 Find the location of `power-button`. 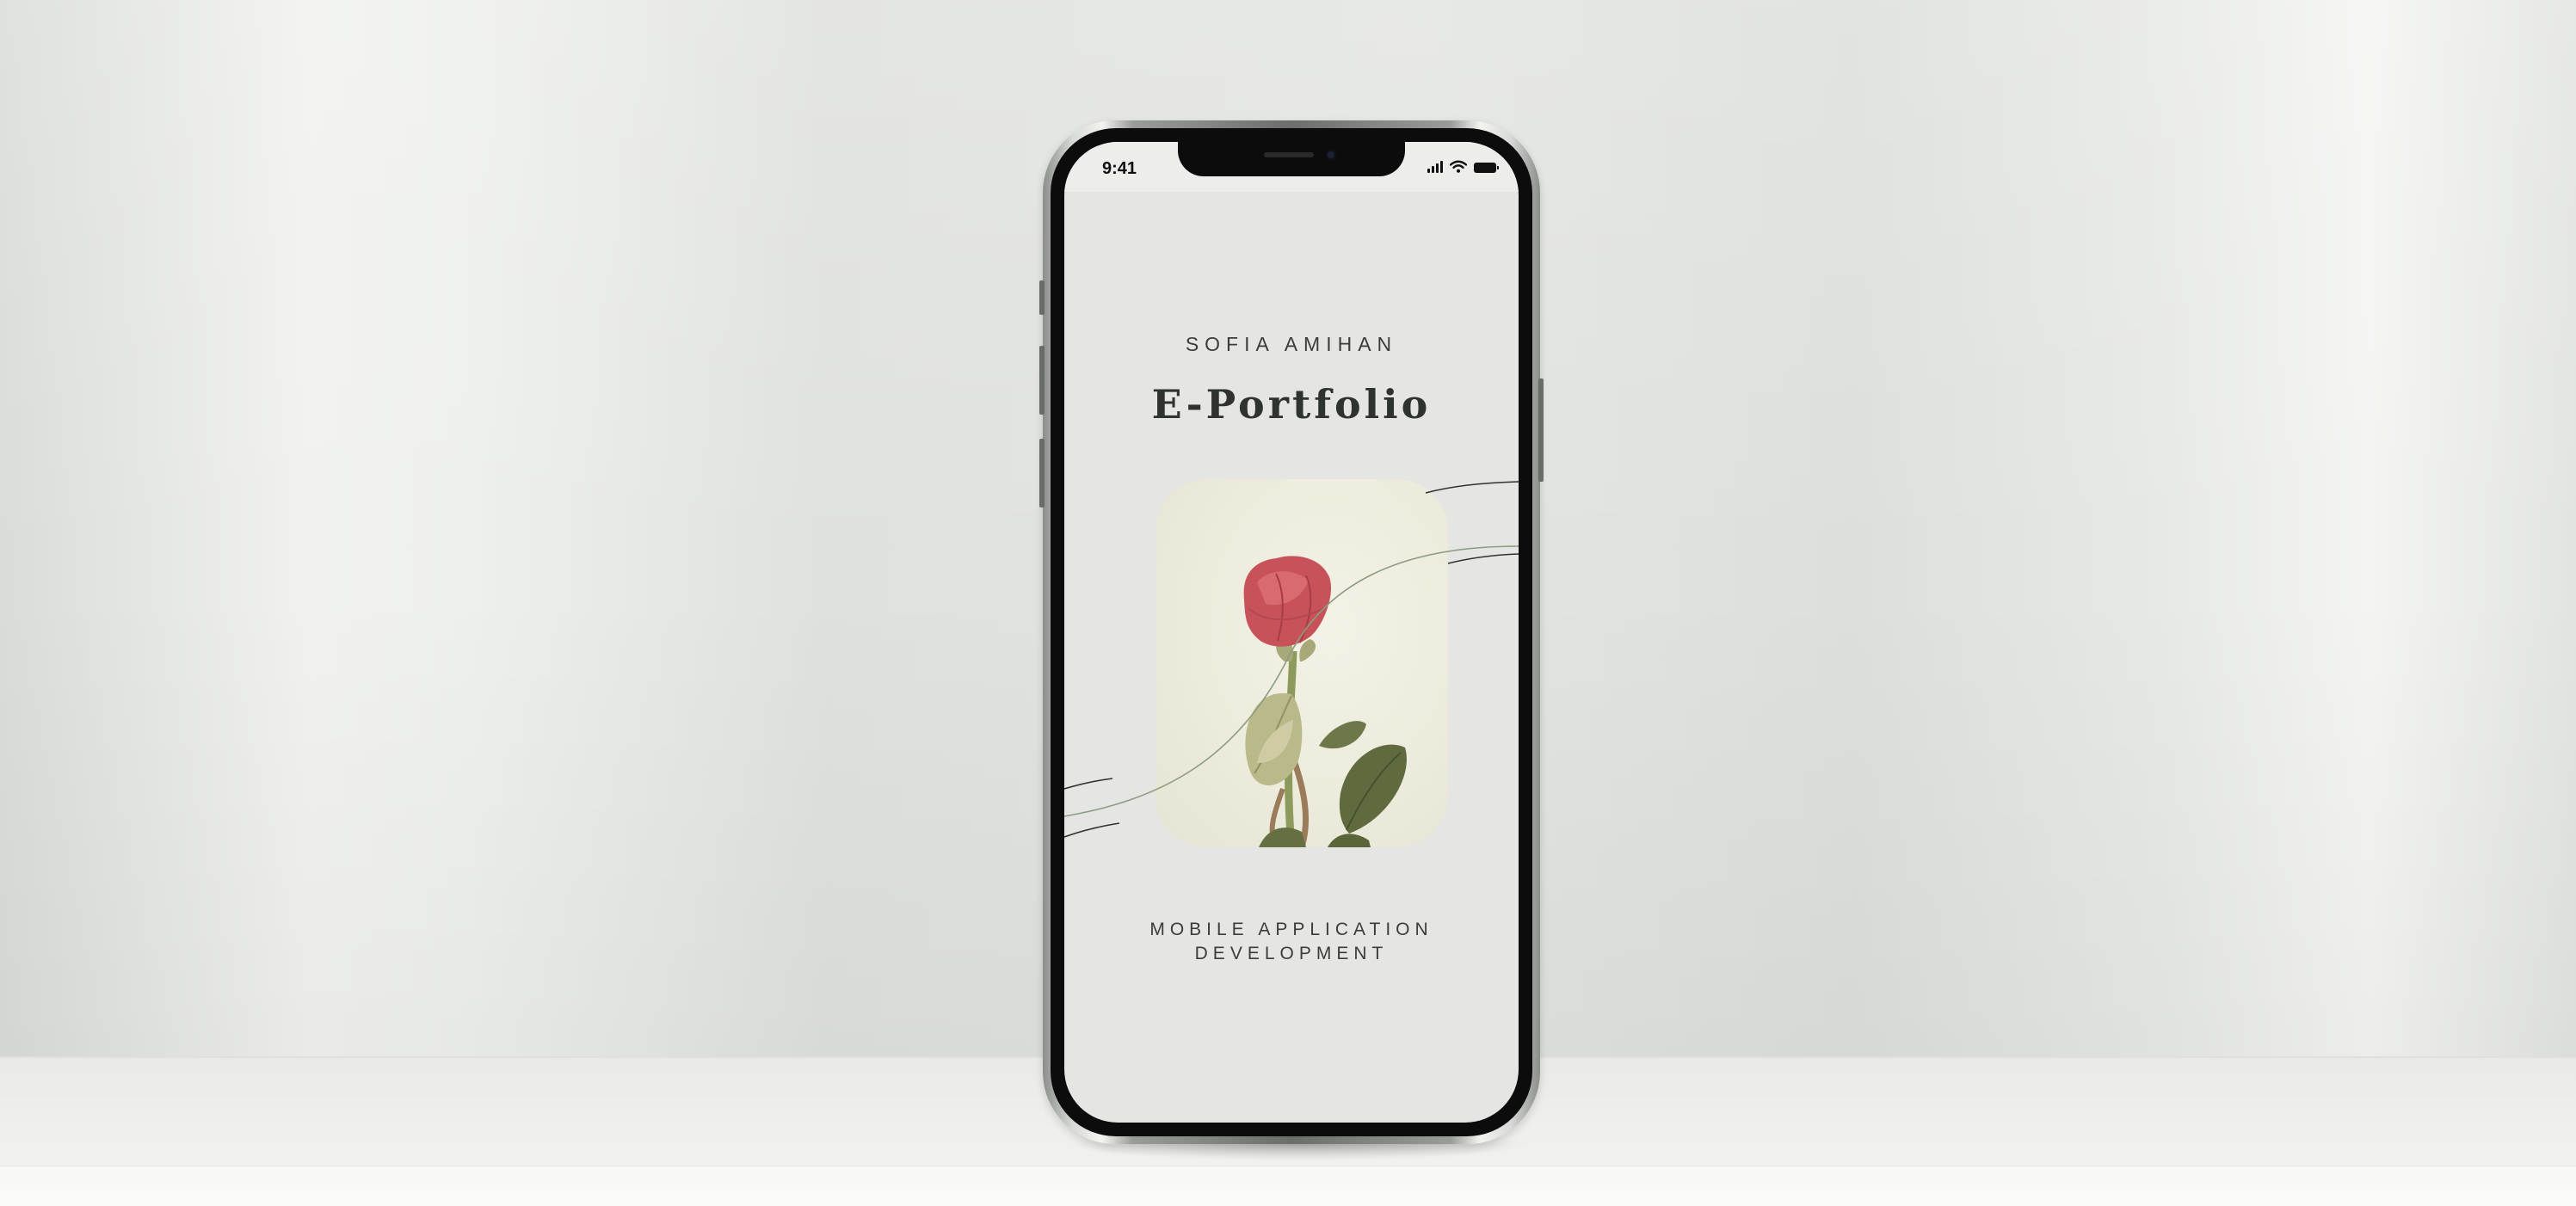

power-button is located at coordinates (1541, 430).